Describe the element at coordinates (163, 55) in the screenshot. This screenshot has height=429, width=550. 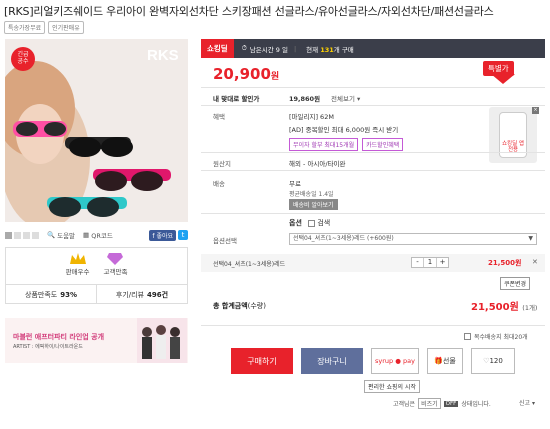
I see `brand-logo: RKS` at that location.